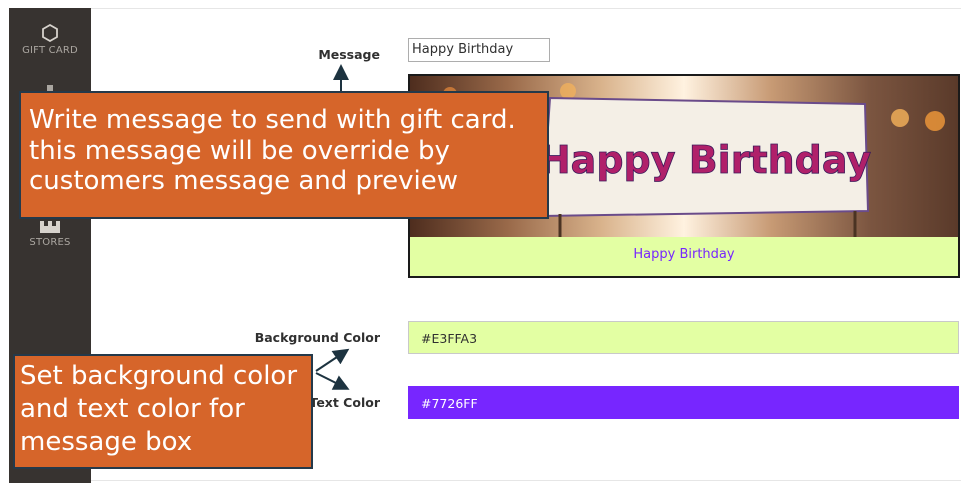  What do you see at coordinates (332, 360) in the screenshot?
I see `arrow-to-background-color` at bounding box center [332, 360].